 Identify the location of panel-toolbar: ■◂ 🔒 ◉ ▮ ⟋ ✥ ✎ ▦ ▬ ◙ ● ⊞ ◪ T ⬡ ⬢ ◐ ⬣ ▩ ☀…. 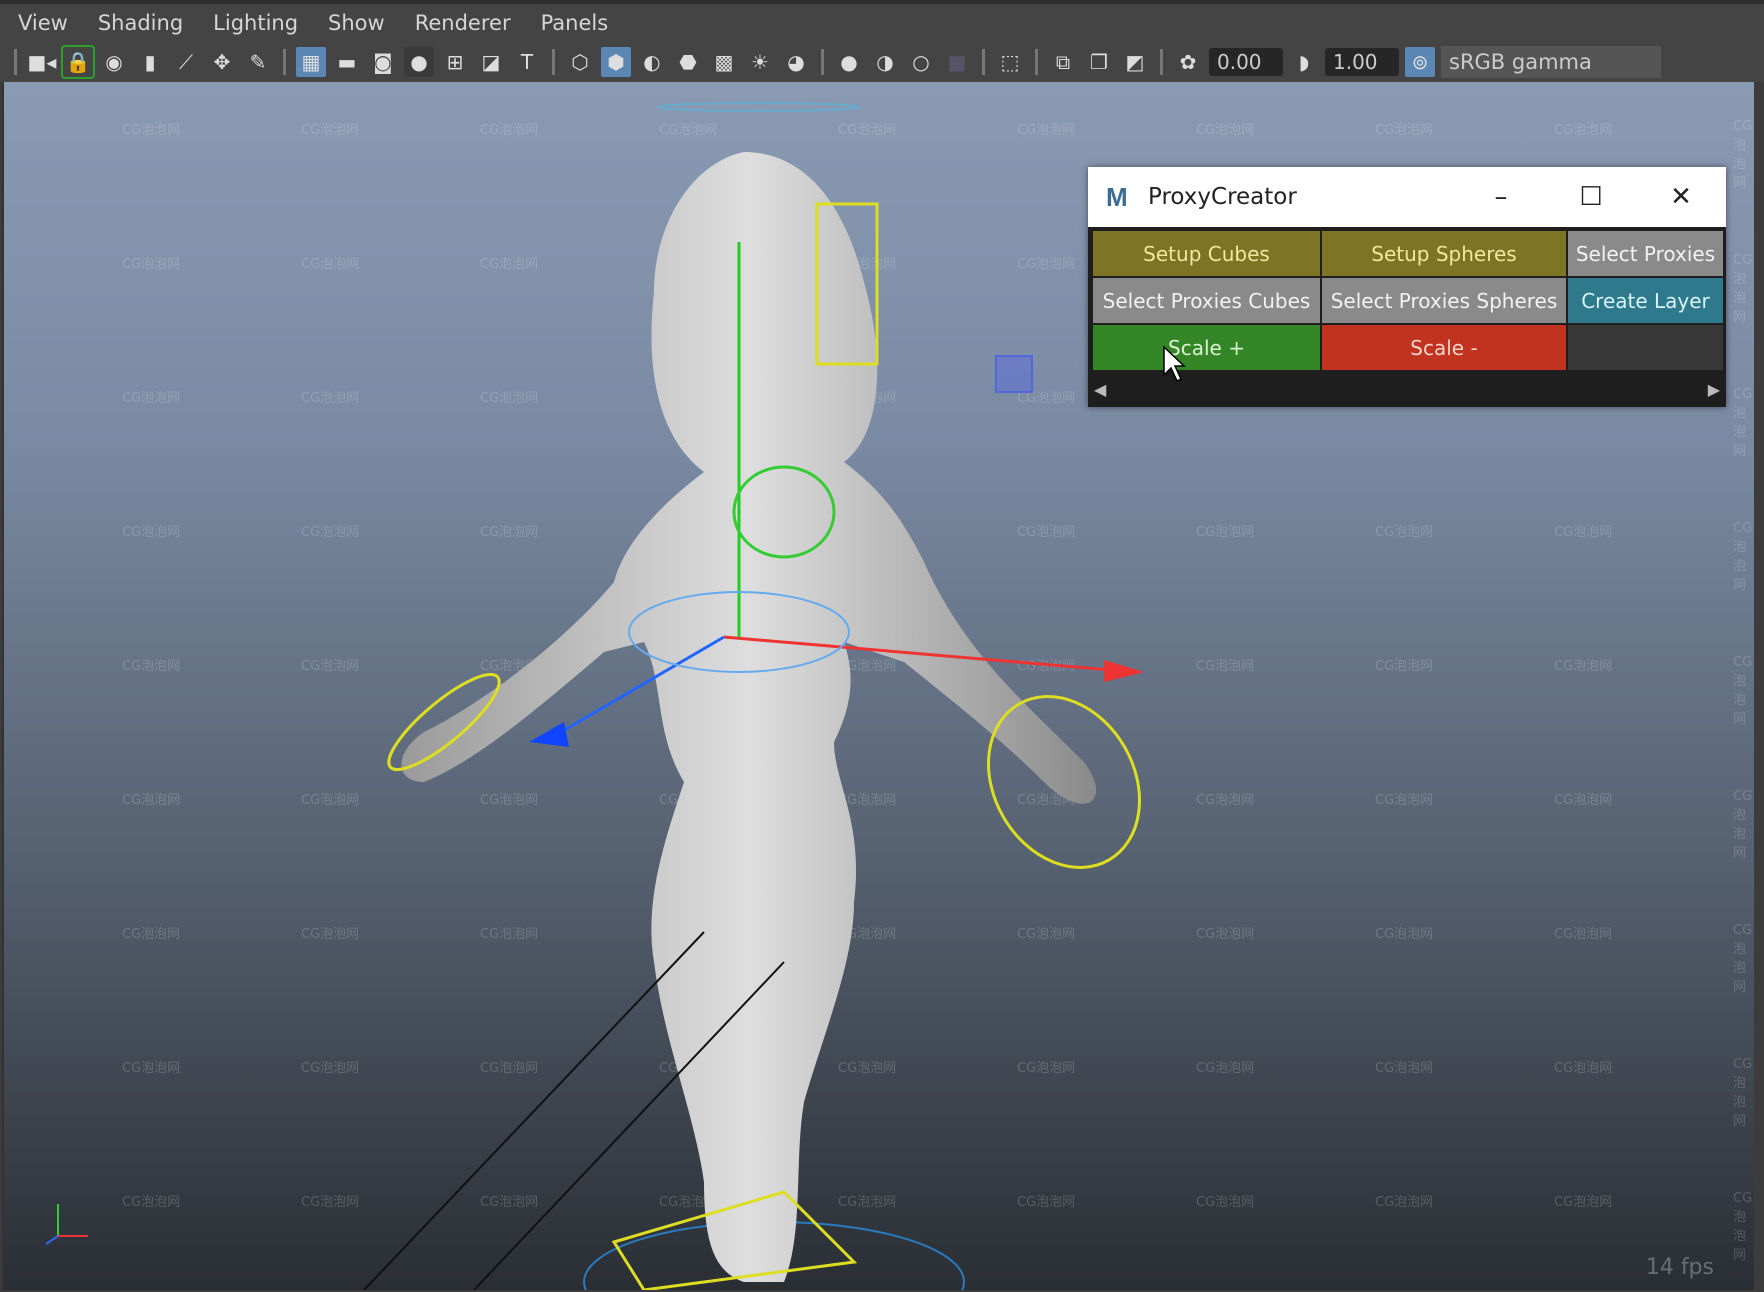
(882, 62).